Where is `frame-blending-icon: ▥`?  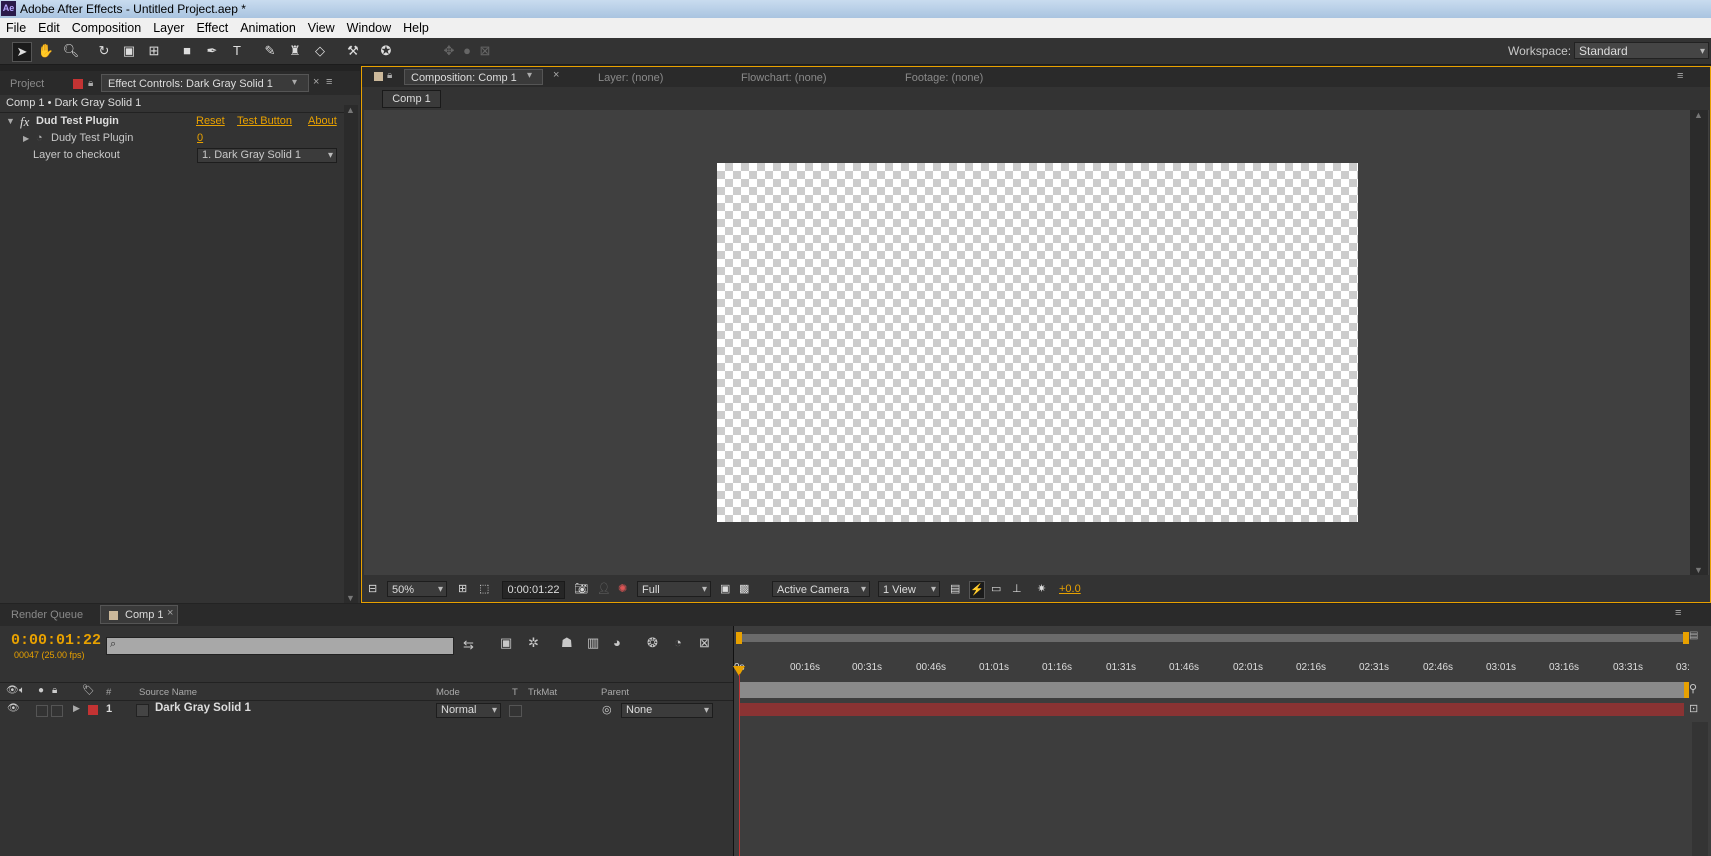
frame-blending-icon: ▥ is located at coordinates (593, 643).